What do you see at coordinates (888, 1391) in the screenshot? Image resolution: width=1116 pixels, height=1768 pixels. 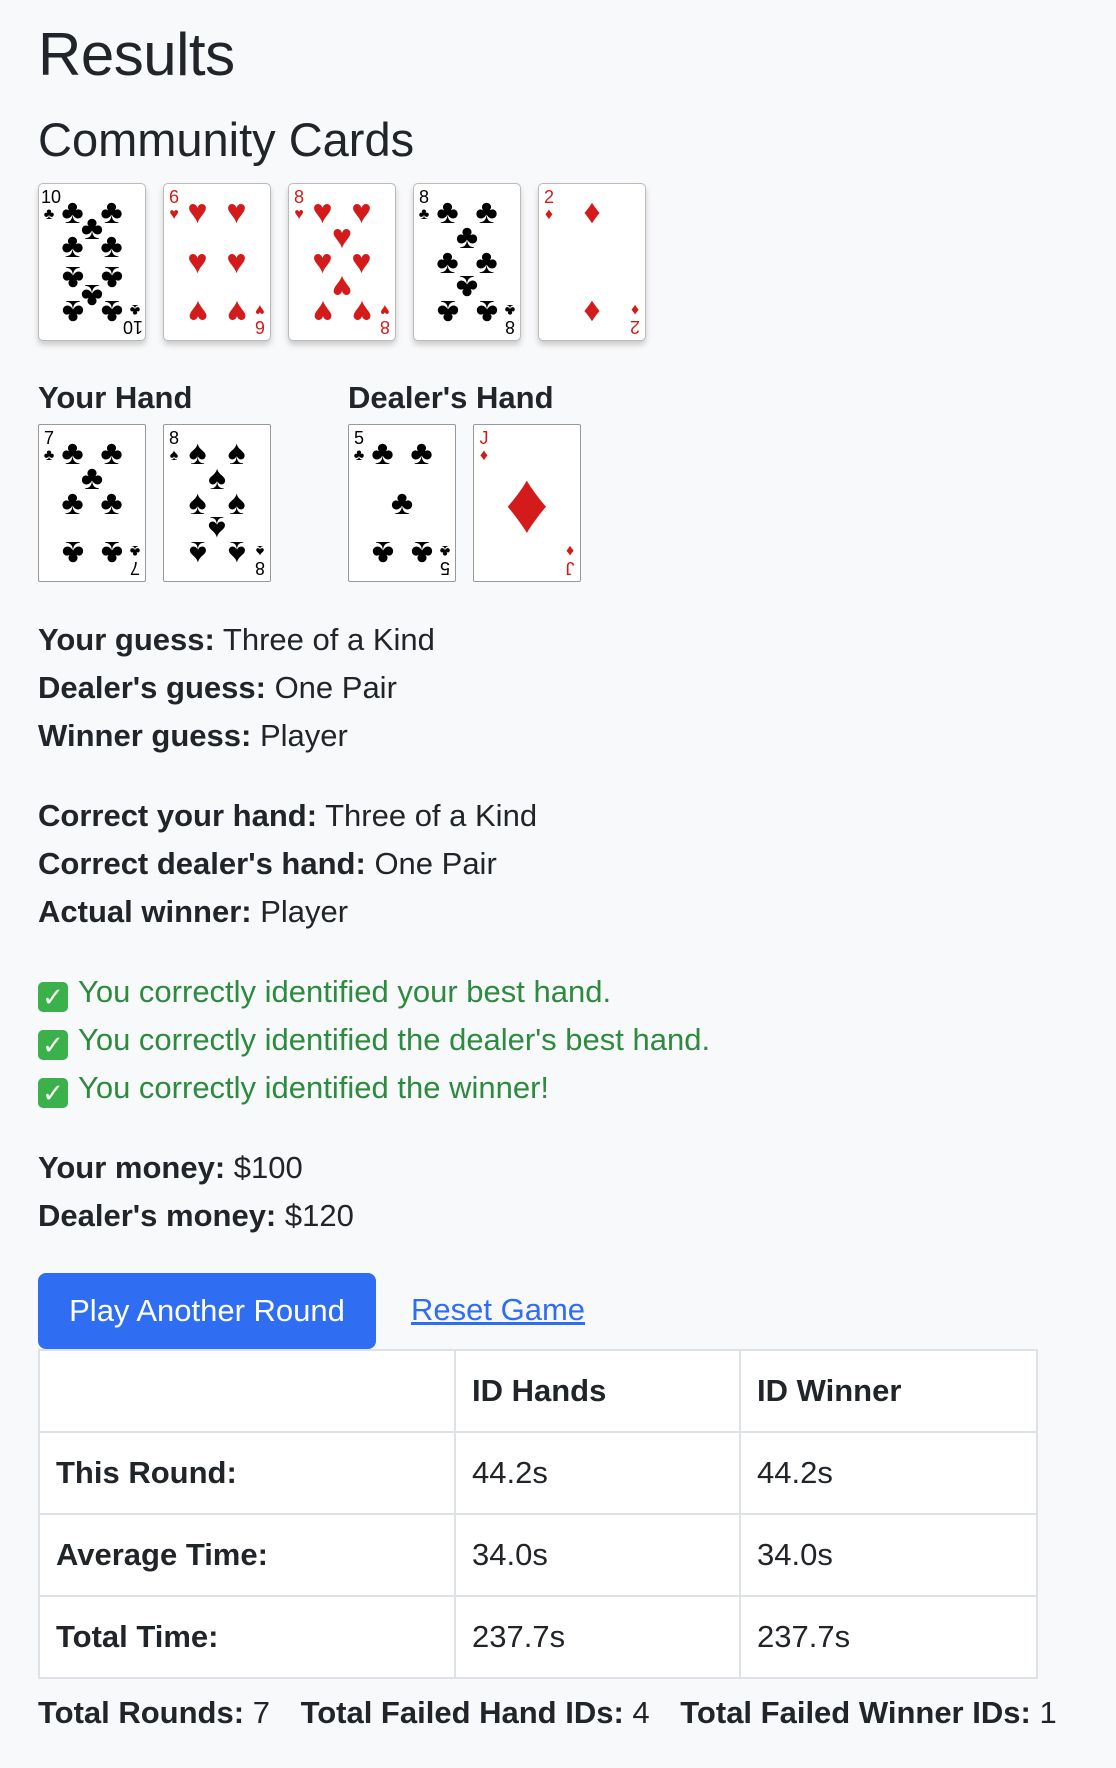 I see `table-header-id-winner: ID Winner` at bounding box center [888, 1391].